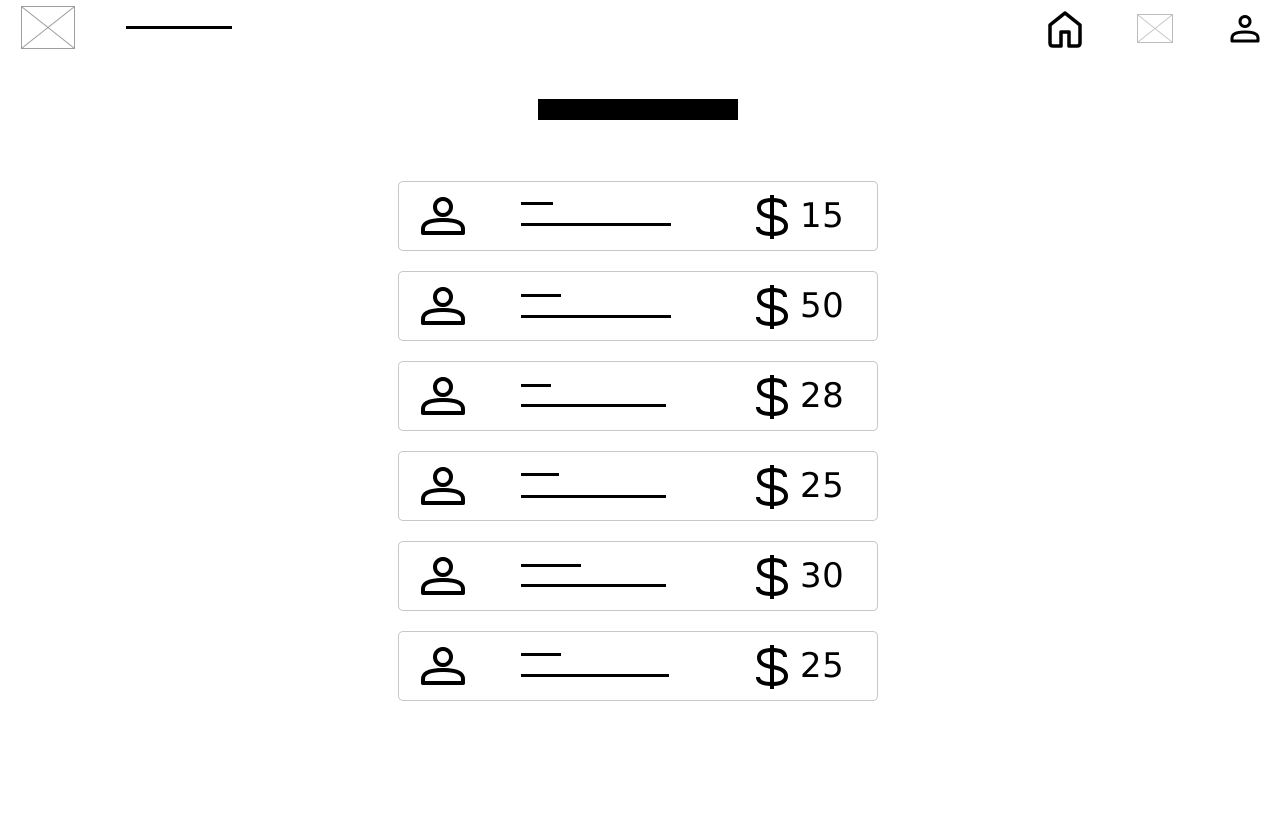 The height and width of the screenshot is (831, 1275). Describe the element at coordinates (822, 216) in the screenshot. I see `item-price: 15` at that location.